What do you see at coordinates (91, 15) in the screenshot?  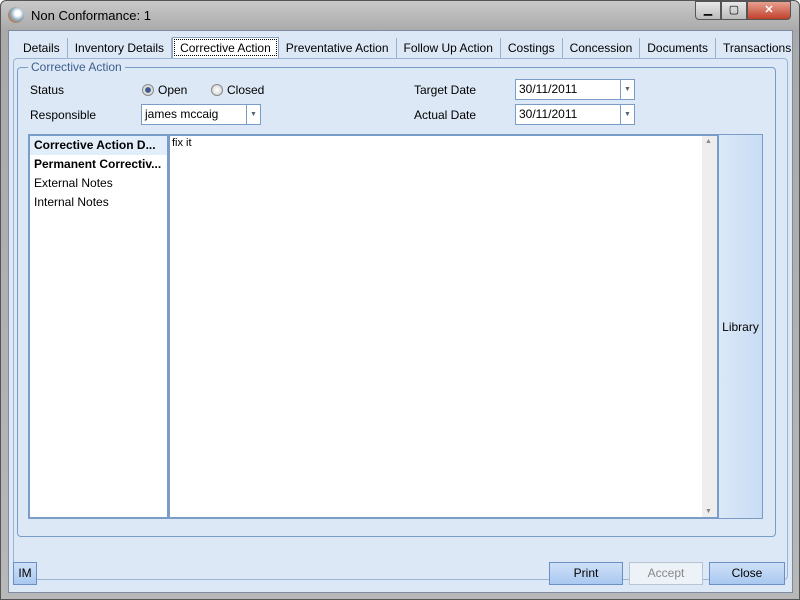 I see `window-title: Non Conformance: 1` at bounding box center [91, 15].